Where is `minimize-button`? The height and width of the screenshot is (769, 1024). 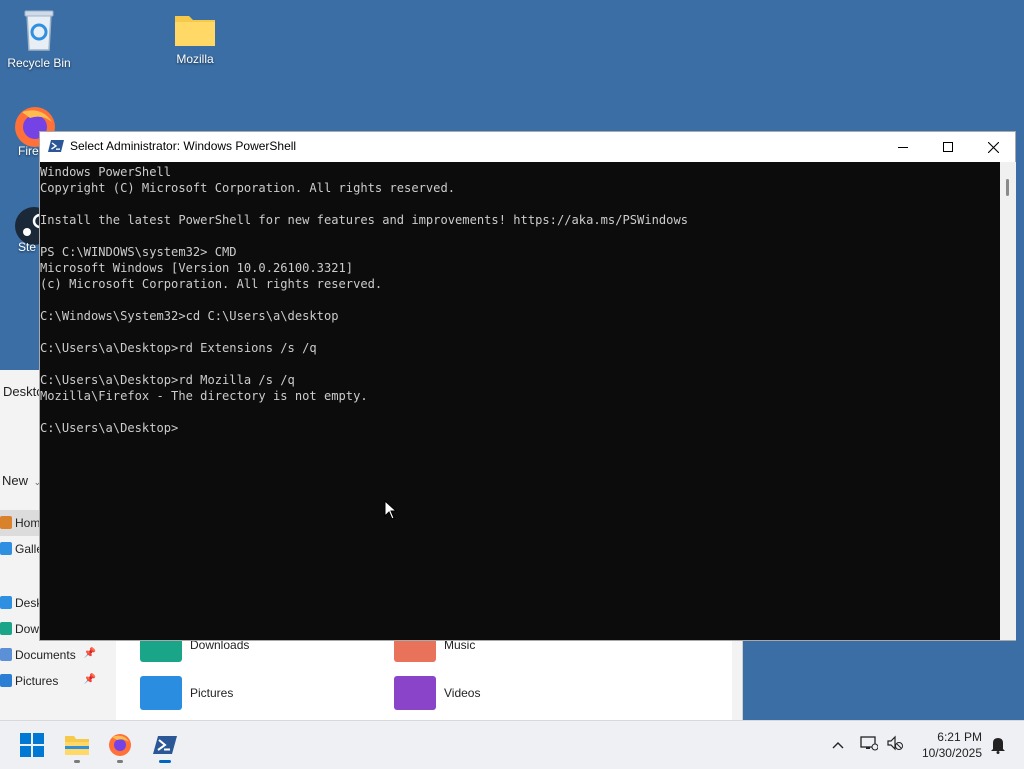
minimize-button is located at coordinates (903, 147).